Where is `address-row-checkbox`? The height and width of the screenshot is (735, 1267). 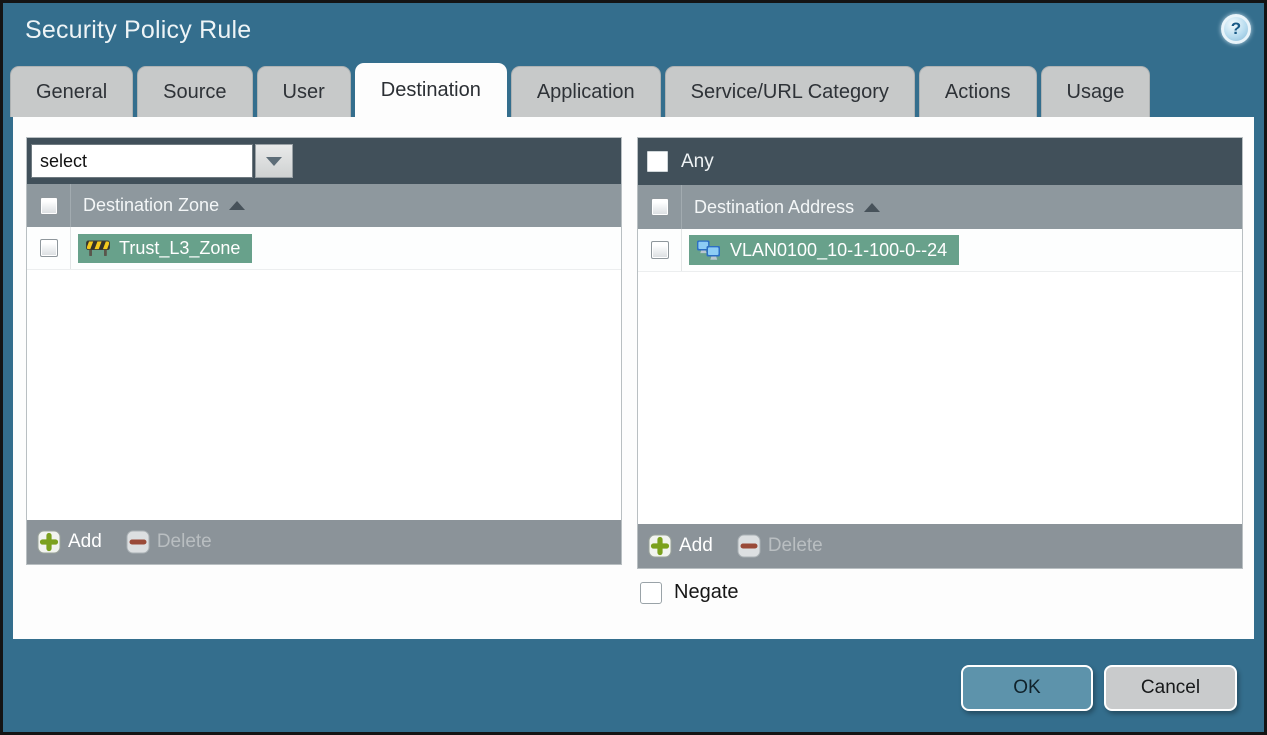 address-row-checkbox is located at coordinates (659, 250).